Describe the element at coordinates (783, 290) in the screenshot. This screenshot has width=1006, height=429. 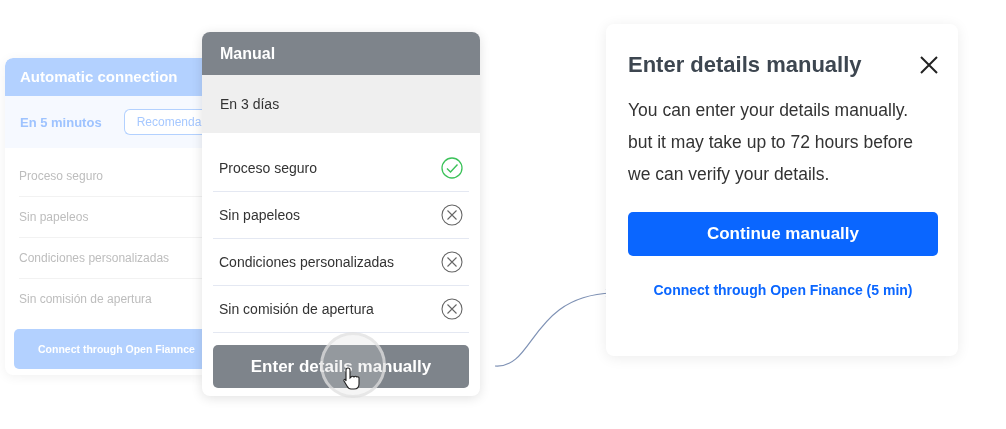
I see `connect-link: Connect through Open Finance (5 min)` at that location.